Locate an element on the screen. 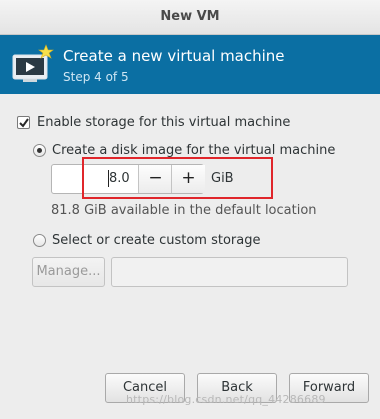  enable-storage-label: Enable storage for this virtual machine is located at coordinates (163, 122).